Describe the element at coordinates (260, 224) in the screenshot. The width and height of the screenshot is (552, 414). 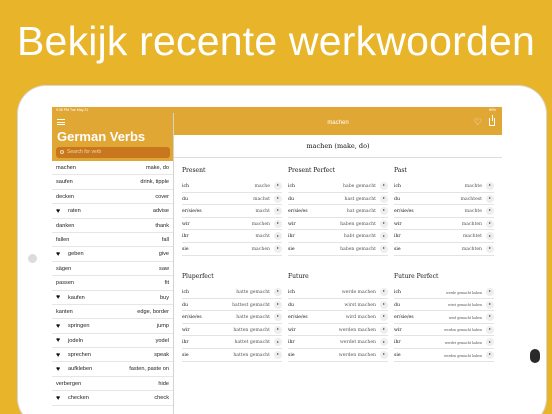
I see `verb-form: machen` at that location.